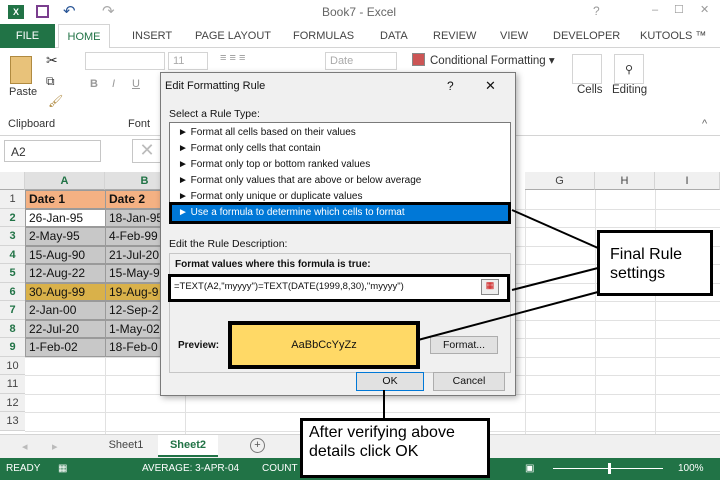 The image size is (720, 480). Describe the element at coordinates (691, 469) in the screenshot. I see `zoom-level: 100%` at that location.